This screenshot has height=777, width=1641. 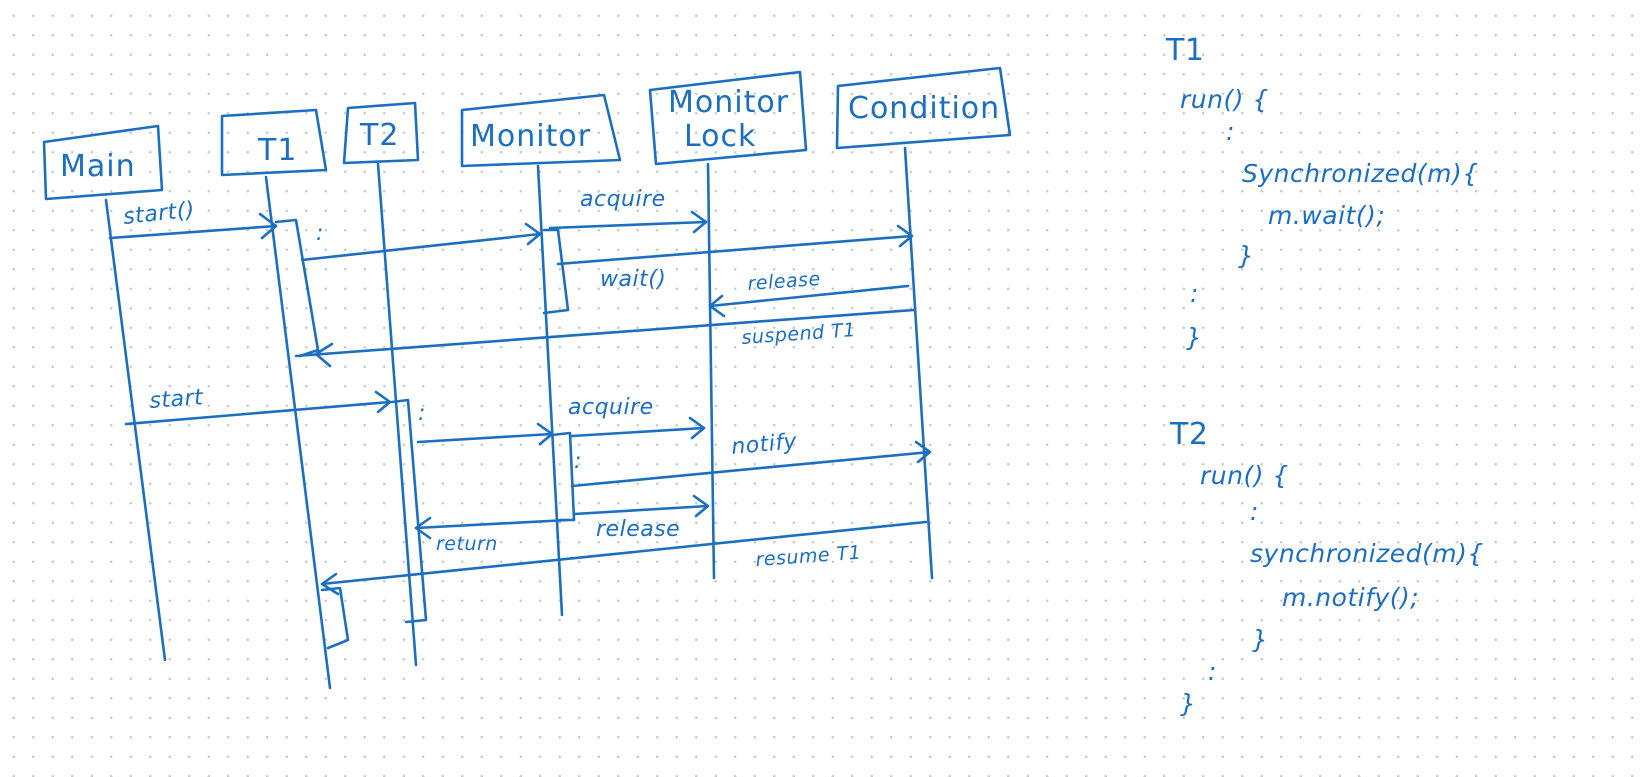 I want to click on participant-t1: T1, so click(x=274, y=142).